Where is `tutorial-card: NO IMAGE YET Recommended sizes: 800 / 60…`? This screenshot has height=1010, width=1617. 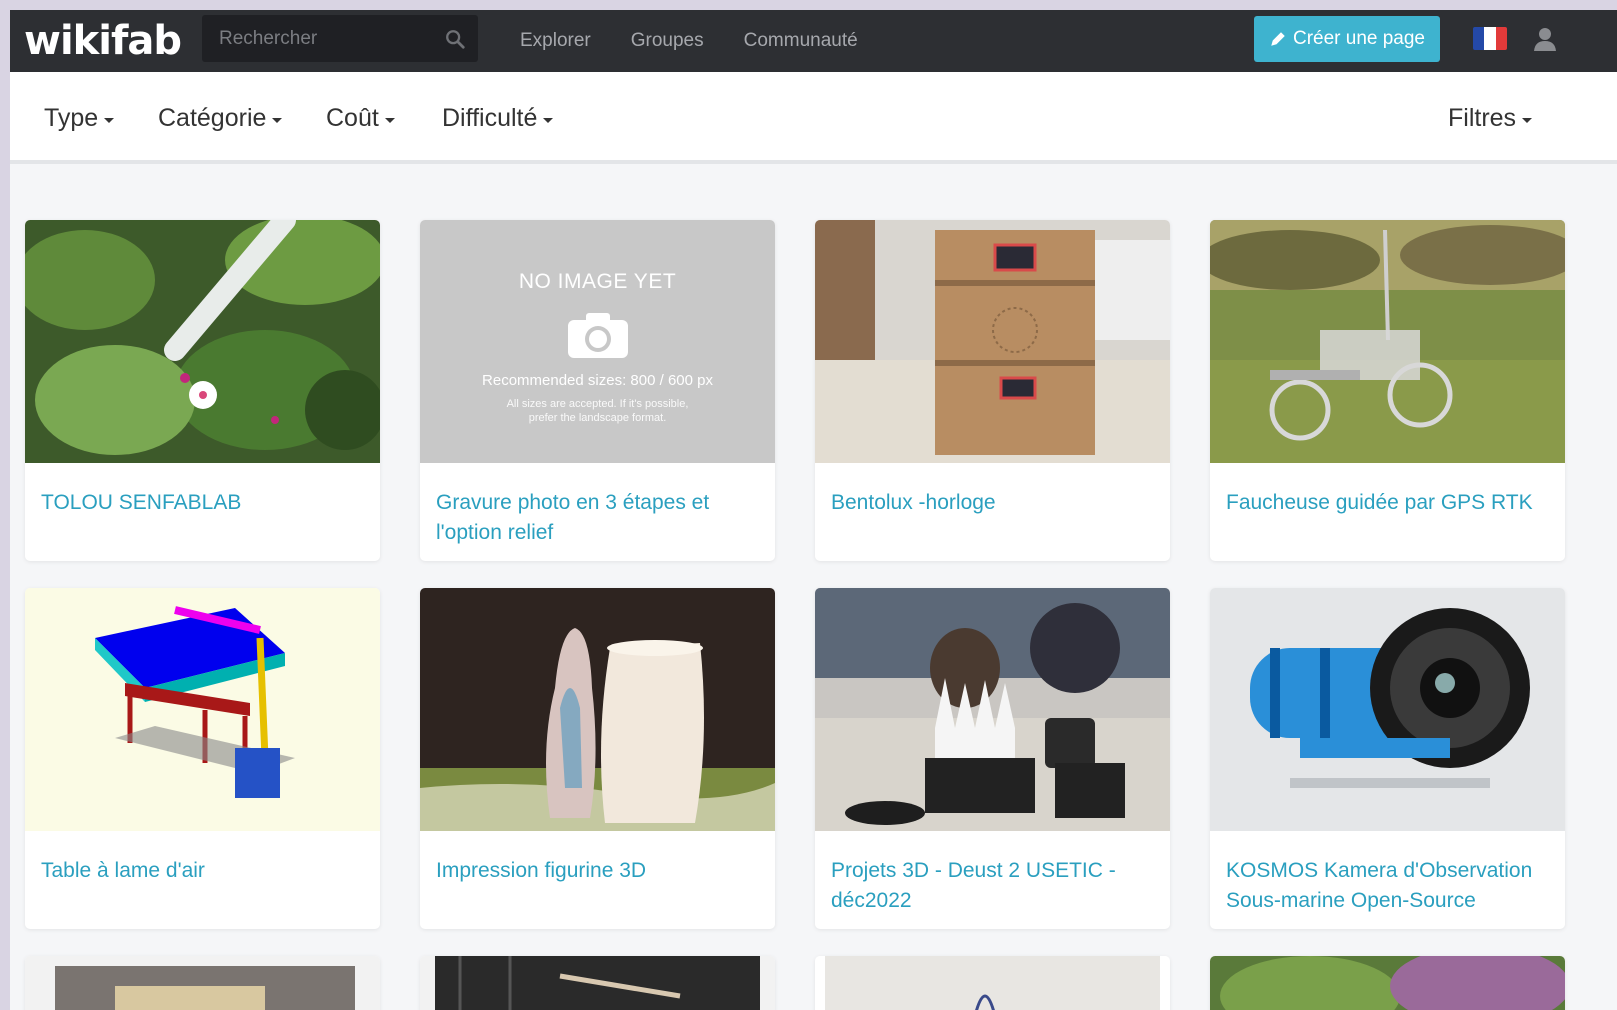
tutorial-card: NO IMAGE YET Recommended sizes: 800 / 60… is located at coordinates (597, 390).